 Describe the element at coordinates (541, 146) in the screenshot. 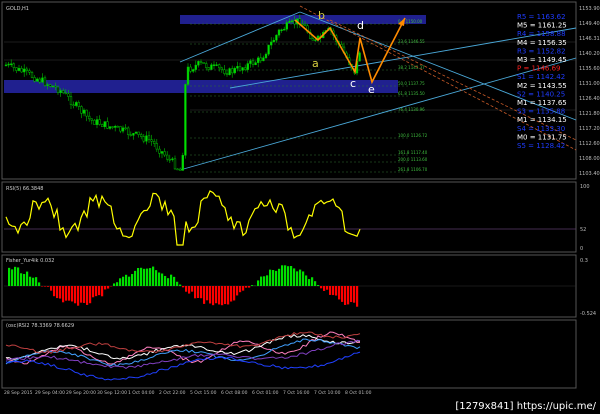

I see `pivot-level-label: S5 = 1128.42` at that location.